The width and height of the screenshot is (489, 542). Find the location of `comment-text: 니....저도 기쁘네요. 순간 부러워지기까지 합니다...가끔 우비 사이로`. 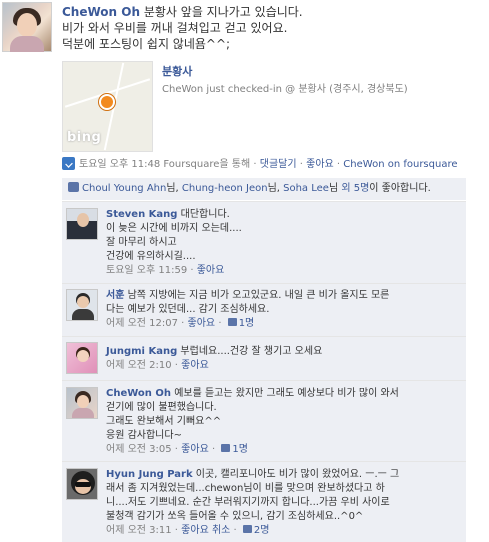

comment-text: 니....저도 기쁘네요. 순간 부러워지기까지 합니다...가끔 우비 사이로 is located at coordinates (248, 502).